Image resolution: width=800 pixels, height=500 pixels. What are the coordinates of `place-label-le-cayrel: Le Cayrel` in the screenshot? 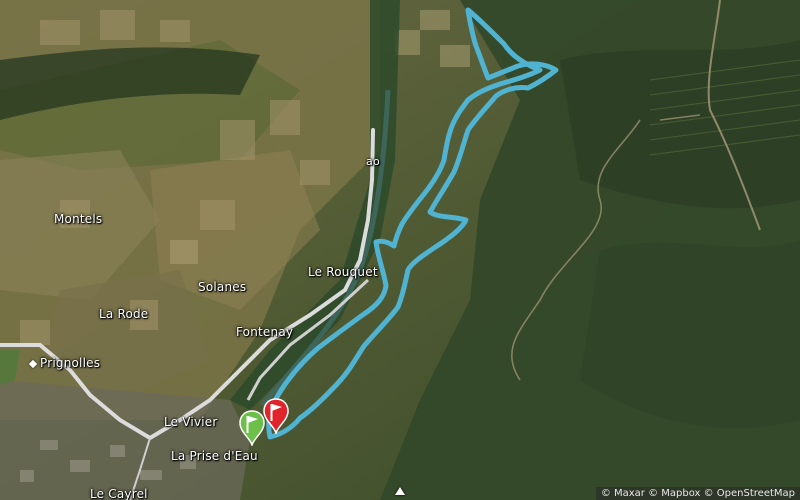 It's located at (119, 493).